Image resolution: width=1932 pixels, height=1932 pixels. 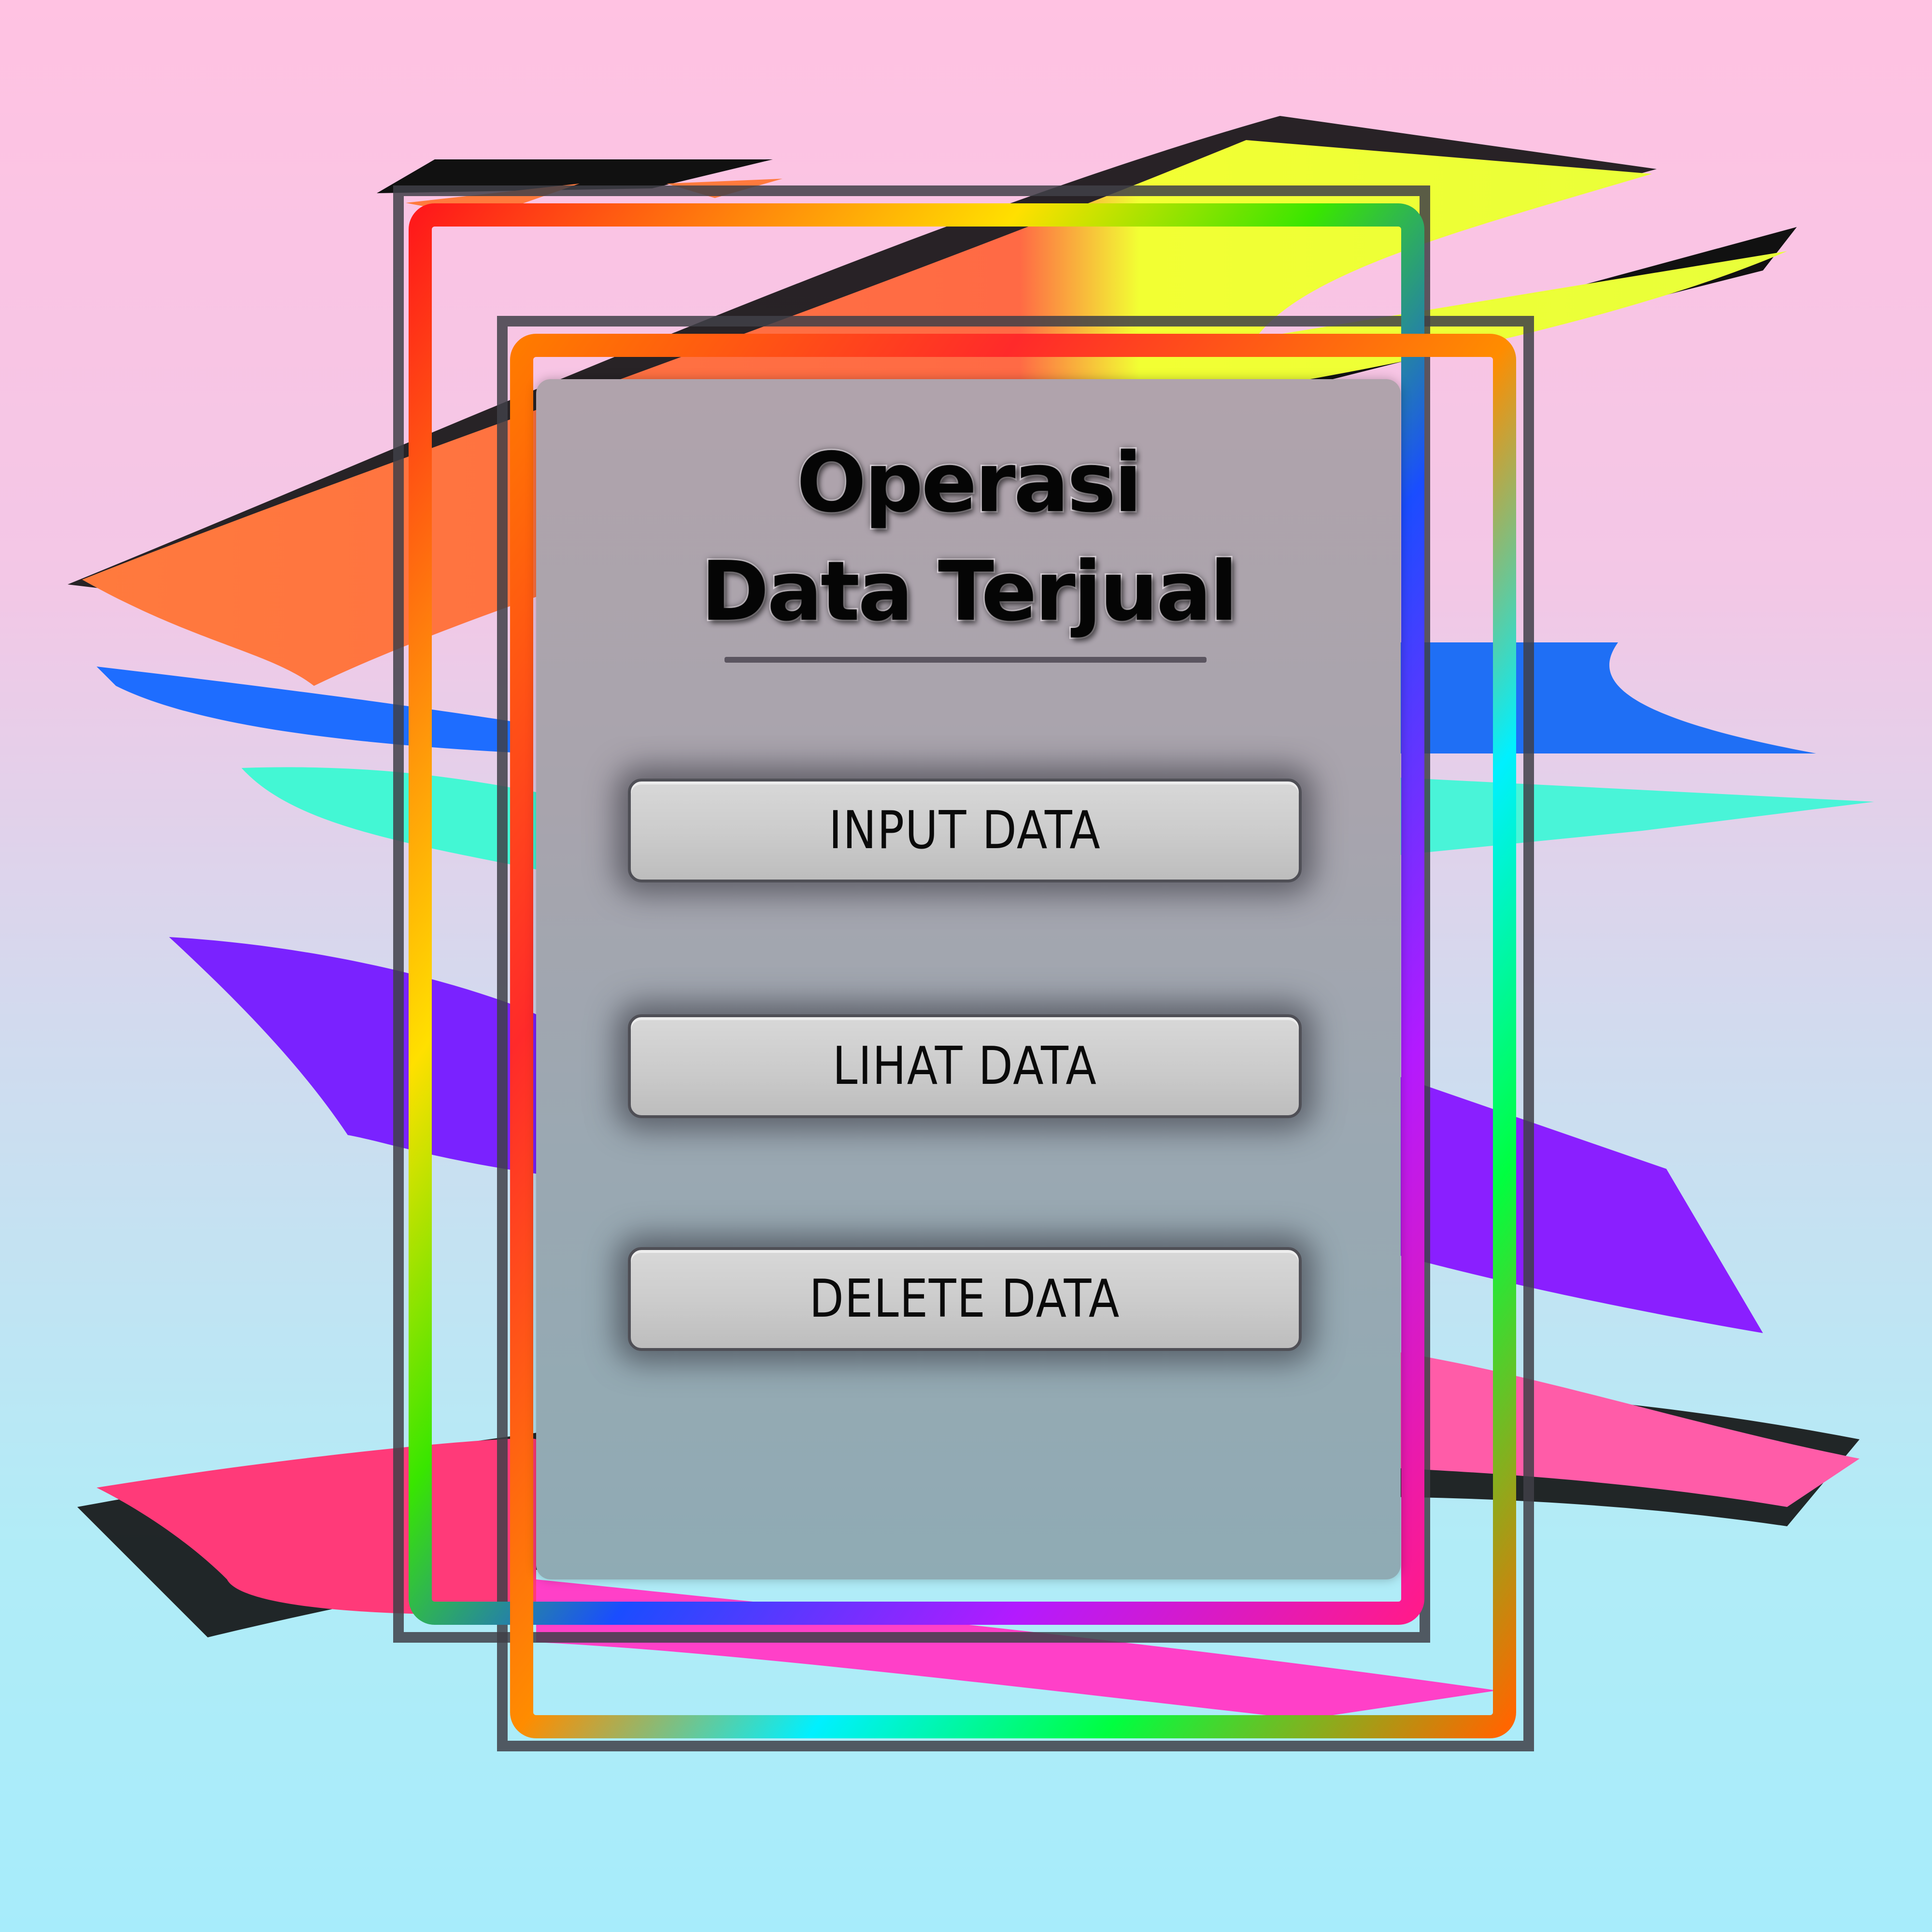 I want to click on page-title-line2: Data Terjual, so click(x=969, y=591).